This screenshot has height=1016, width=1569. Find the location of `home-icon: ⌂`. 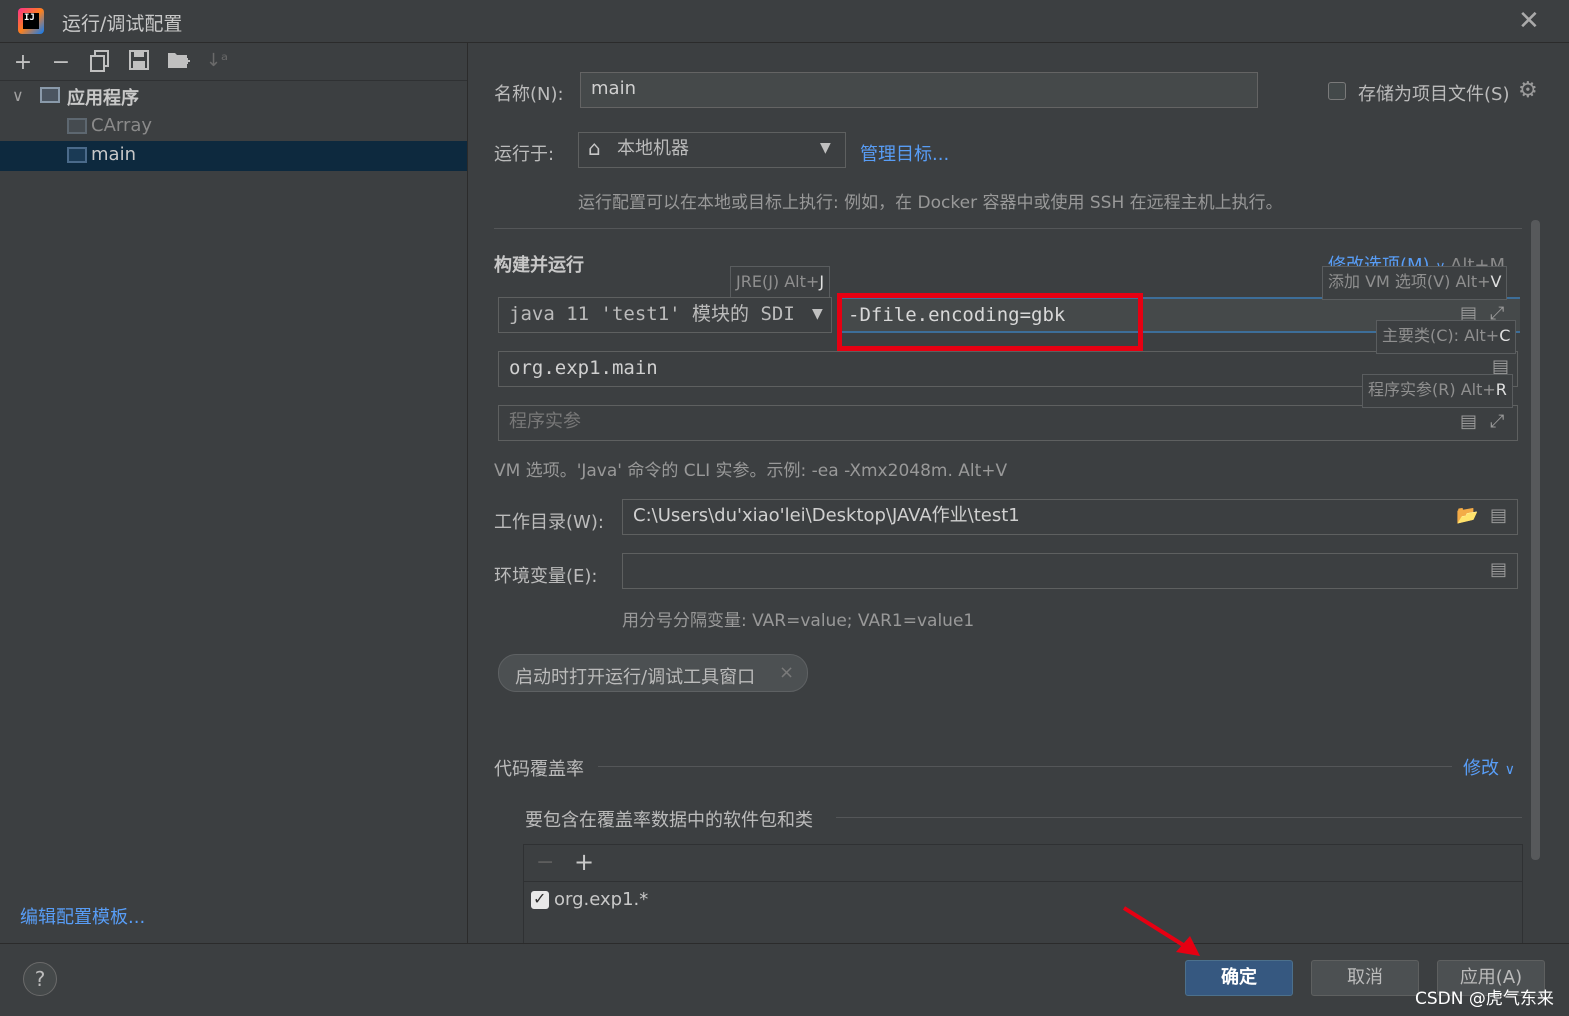

home-icon: ⌂ is located at coordinates (594, 148).